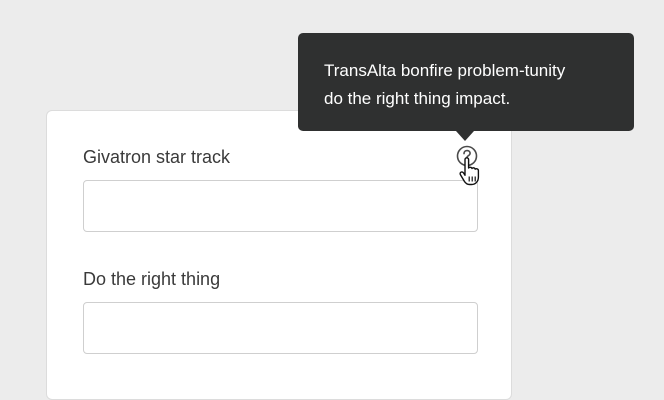  Describe the element at coordinates (152, 279) in the screenshot. I see `right-thing-field-label: Do the right thing` at that location.